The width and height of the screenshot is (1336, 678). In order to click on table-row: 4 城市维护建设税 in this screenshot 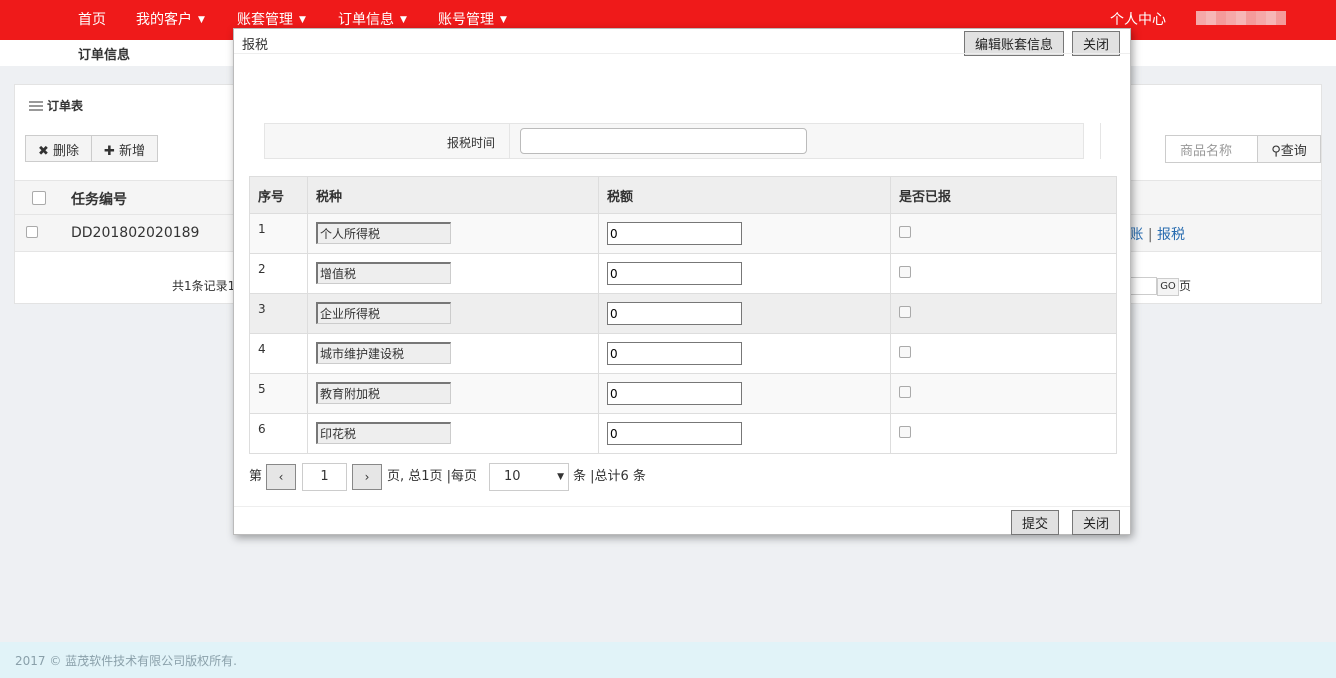, I will do `click(683, 353)`.